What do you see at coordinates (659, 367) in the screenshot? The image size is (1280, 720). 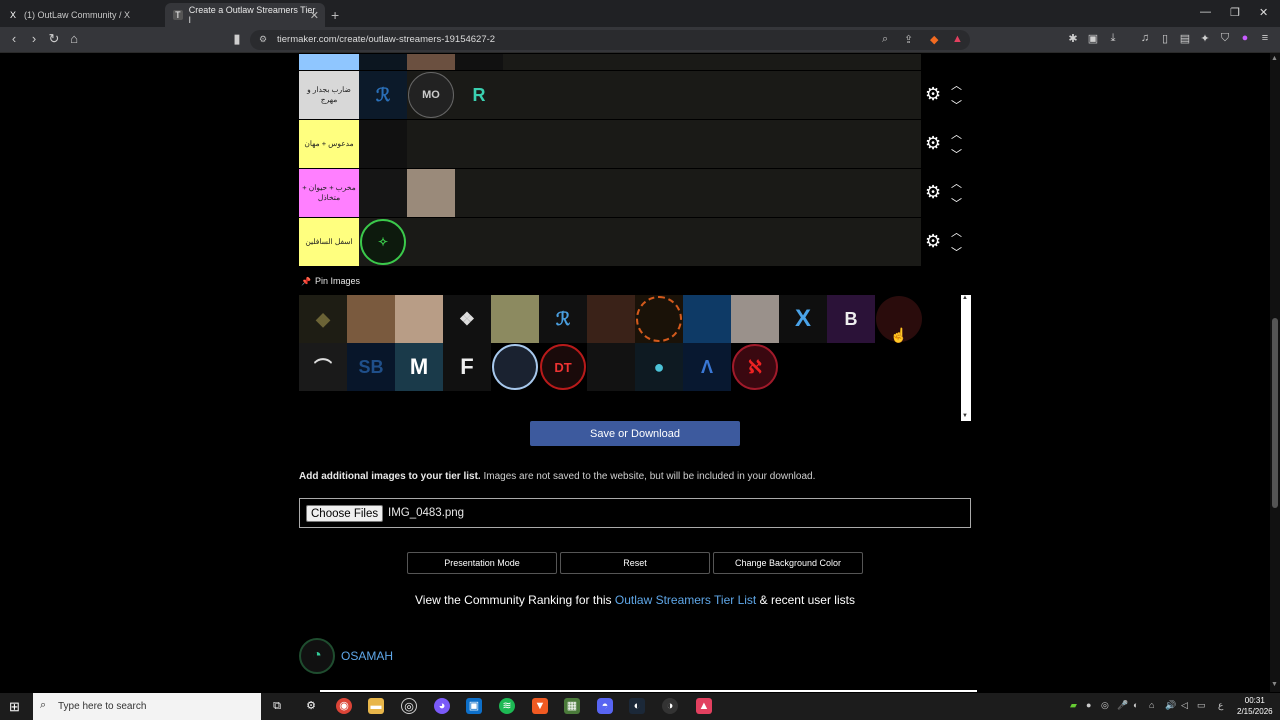 I see `pool-image: ●` at bounding box center [659, 367].